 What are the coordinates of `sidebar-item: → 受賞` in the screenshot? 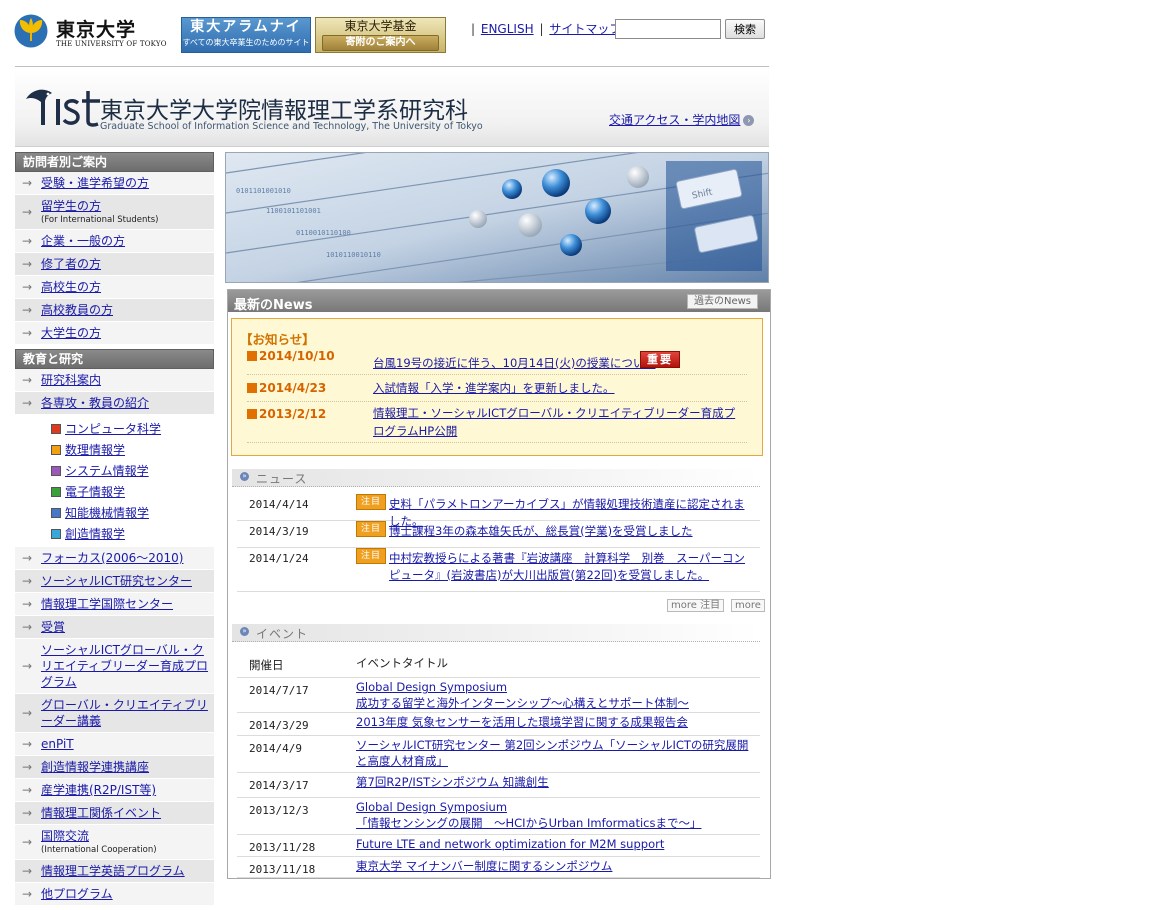 It's located at (114, 627).